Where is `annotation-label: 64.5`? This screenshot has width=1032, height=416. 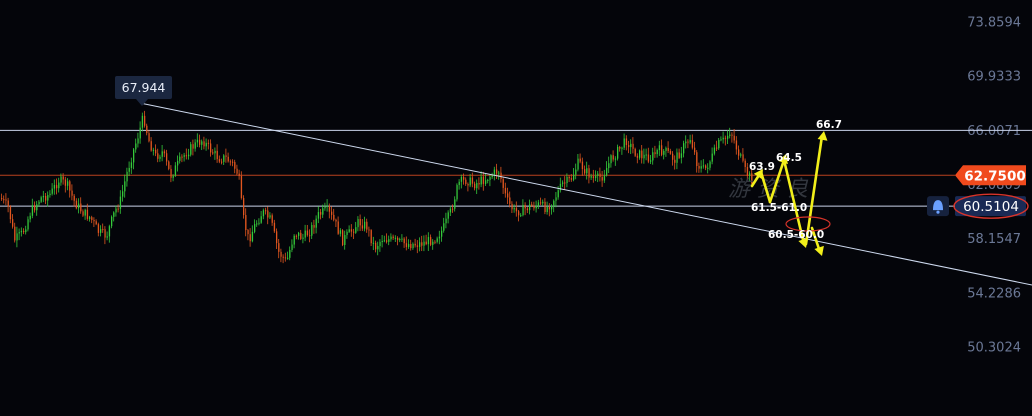
annotation-label: 64.5 is located at coordinates (789, 158).